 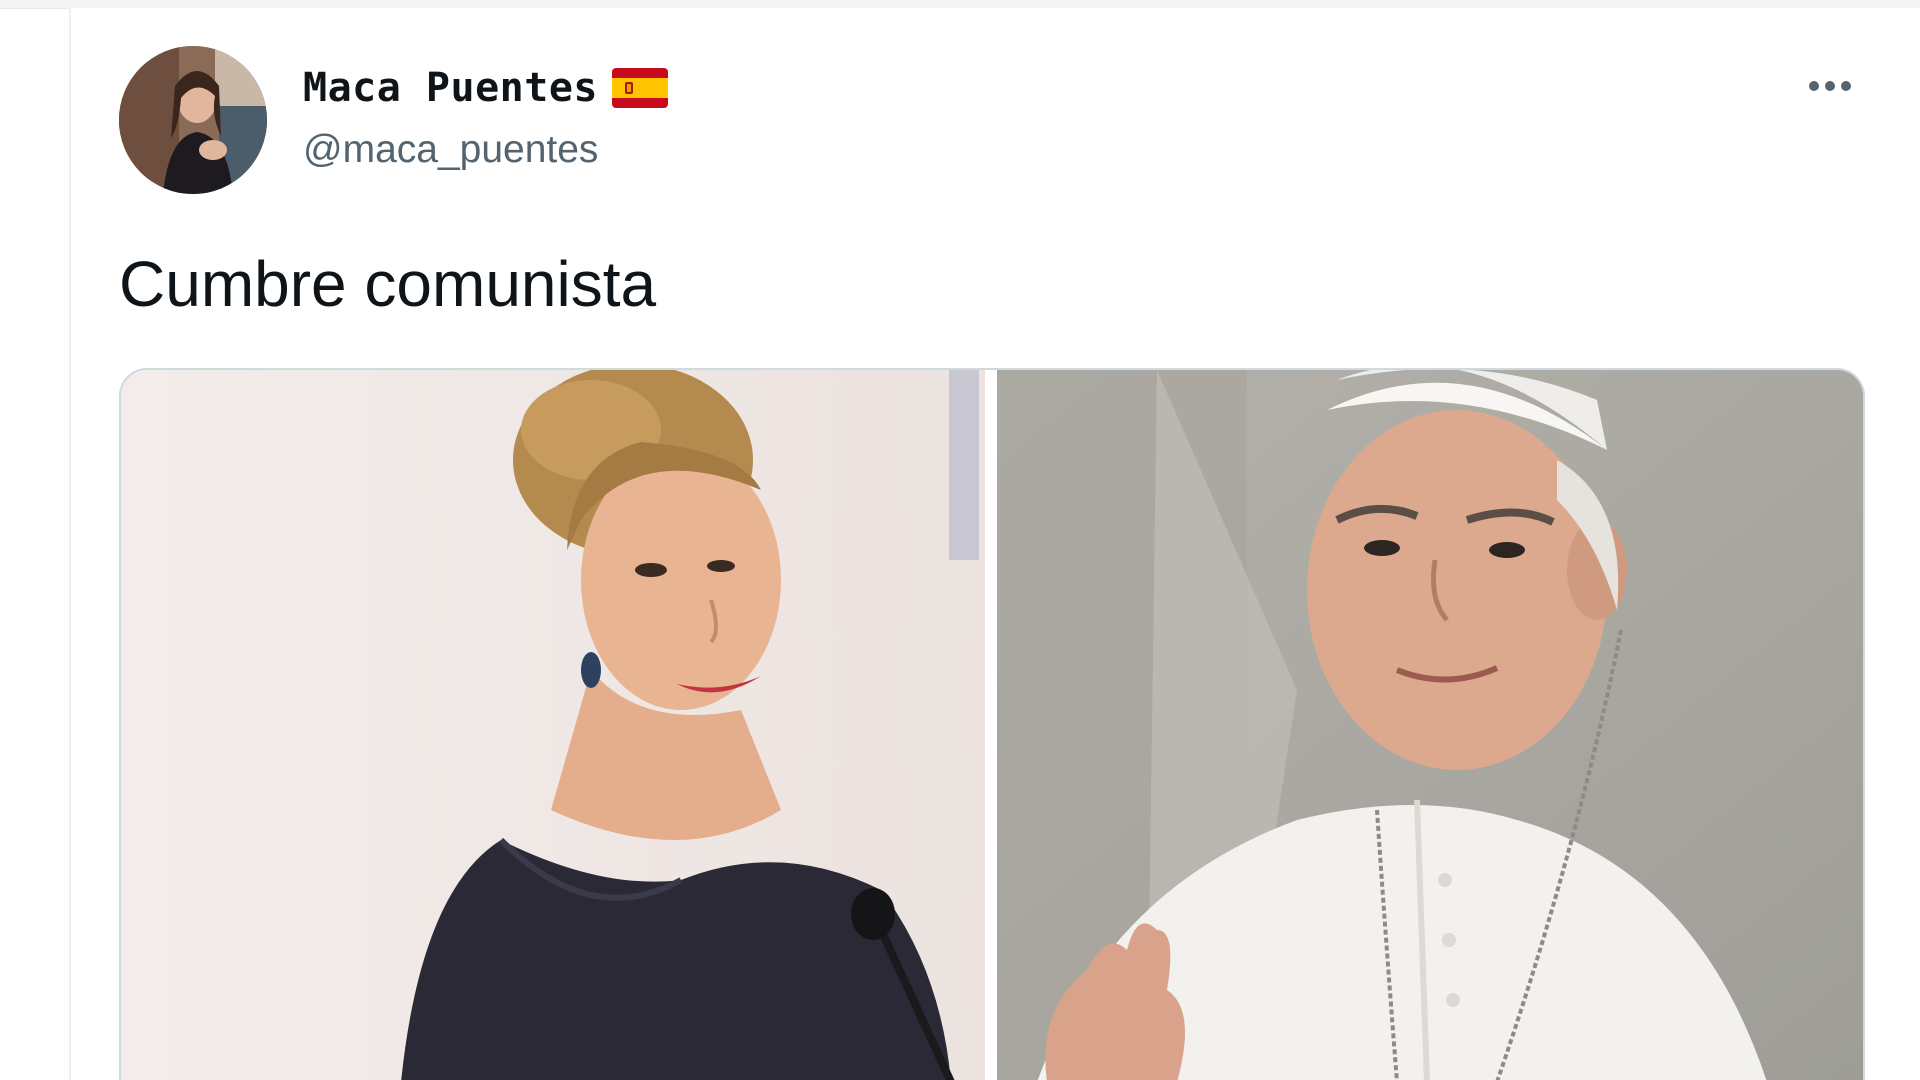 I want to click on more-options-button, so click(x=1830, y=86).